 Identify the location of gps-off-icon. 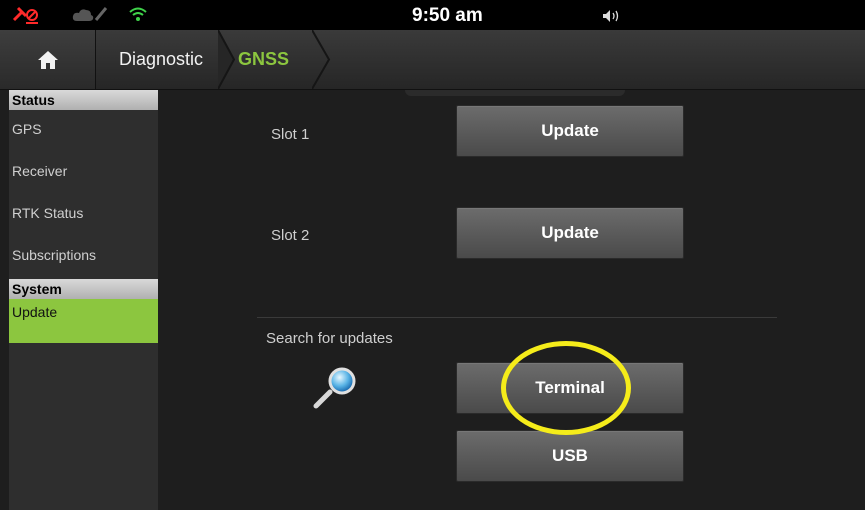
(25, 15).